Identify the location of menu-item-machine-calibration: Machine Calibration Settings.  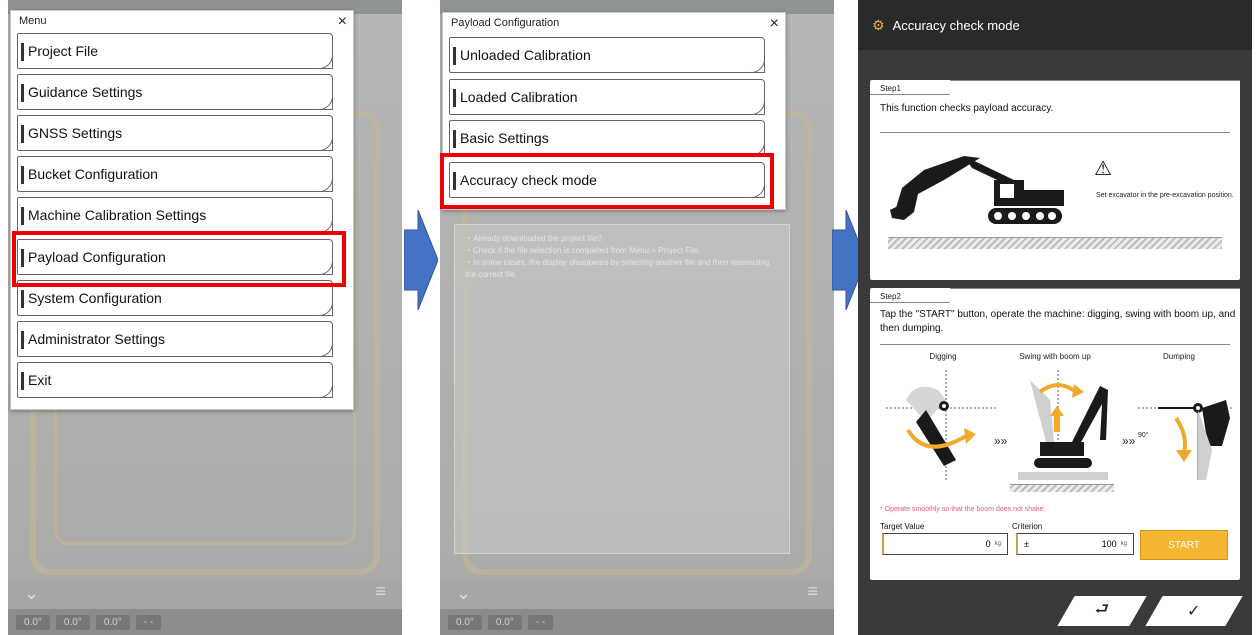
(175, 215).